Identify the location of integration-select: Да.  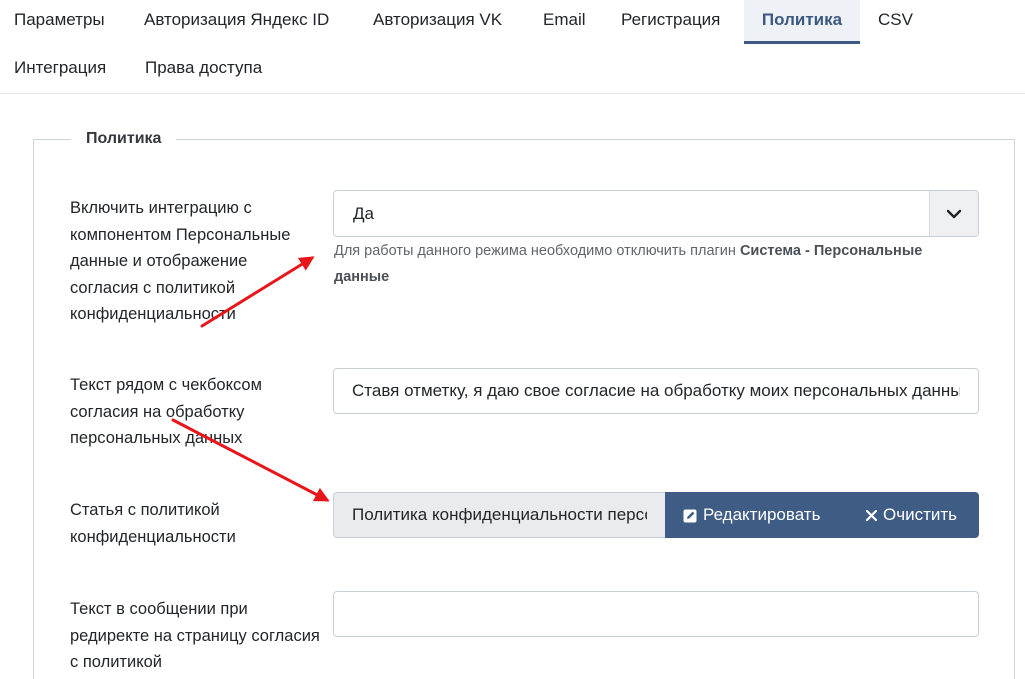
(656, 213).